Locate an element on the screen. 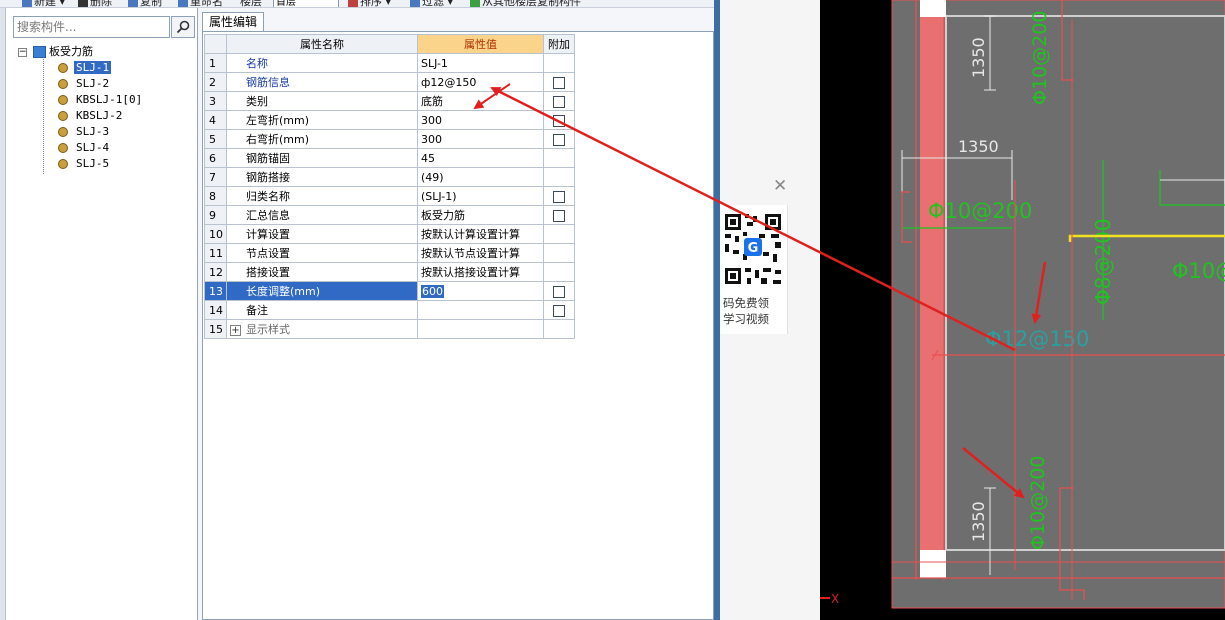 The image size is (1225, 620). property-name-cell: 名称 is located at coordinates (322, 63).